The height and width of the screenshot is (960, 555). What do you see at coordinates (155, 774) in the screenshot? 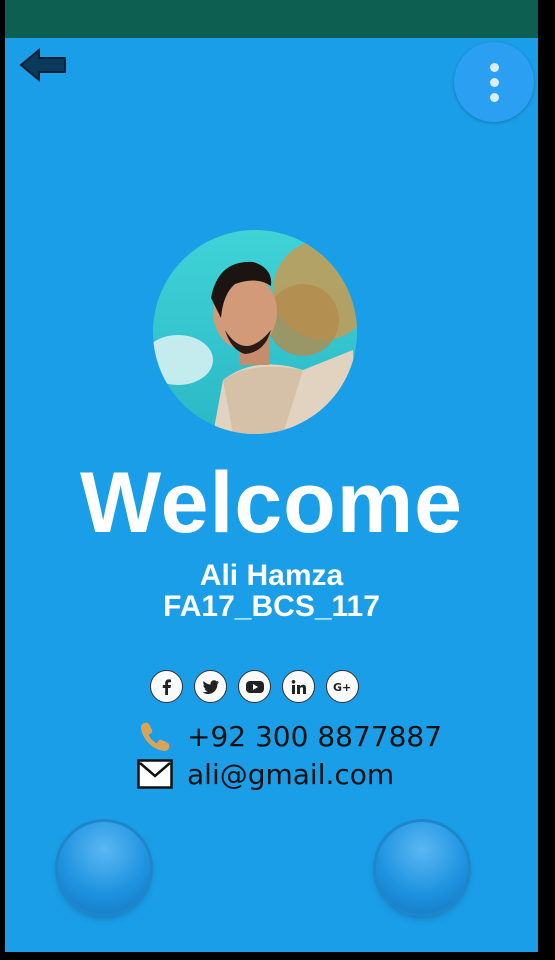
I see `mail-icon` at bounding box center [155, 774].